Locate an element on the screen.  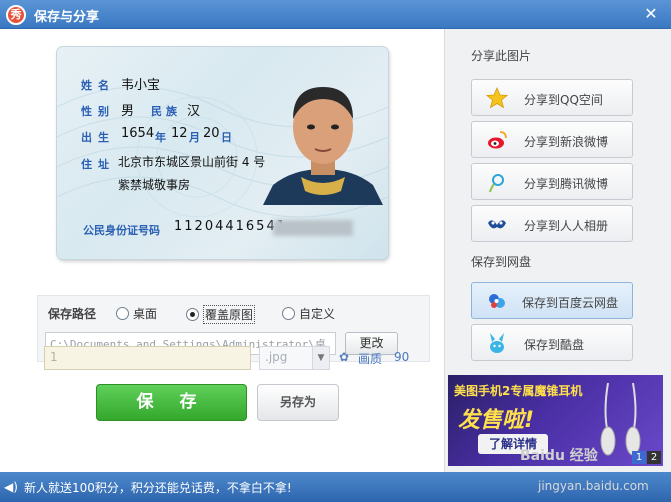
save-baidu-cloud-button: 保存到百度云网盘 is located at coordinates (552, 300).